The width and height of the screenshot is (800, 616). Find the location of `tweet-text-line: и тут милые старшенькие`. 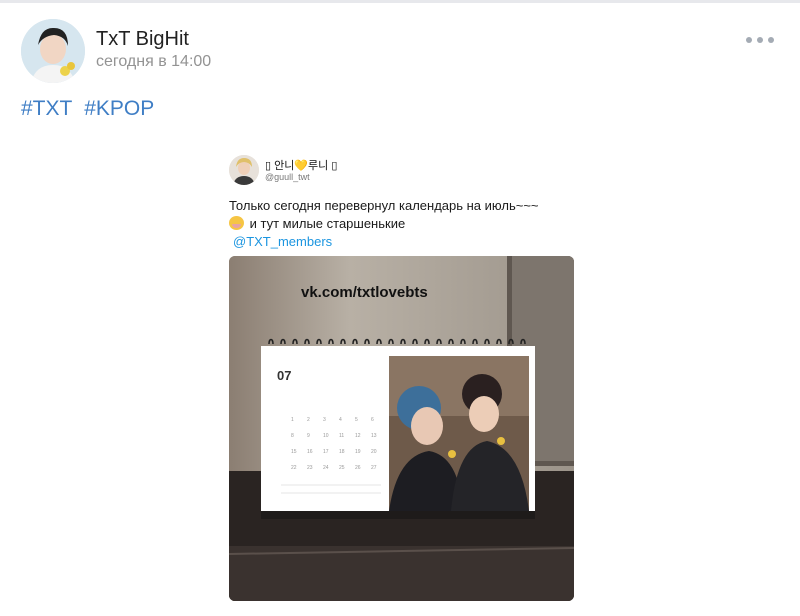

tweet-text-line: и тут милые старшенькие is located at coordinates (401, 224).